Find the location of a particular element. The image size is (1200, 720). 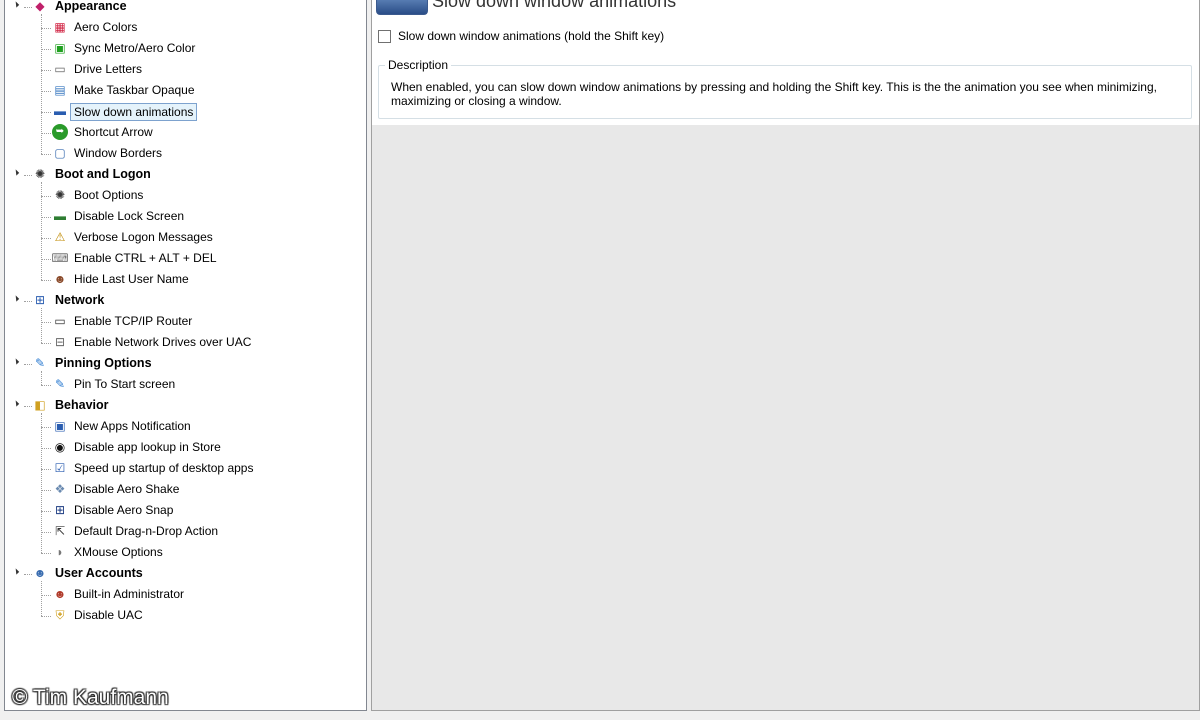

tree-item-enable-ctrl-alt-del: ⌨ Enable CTRL + ALT + DEL is located at coordinates (185, 258).